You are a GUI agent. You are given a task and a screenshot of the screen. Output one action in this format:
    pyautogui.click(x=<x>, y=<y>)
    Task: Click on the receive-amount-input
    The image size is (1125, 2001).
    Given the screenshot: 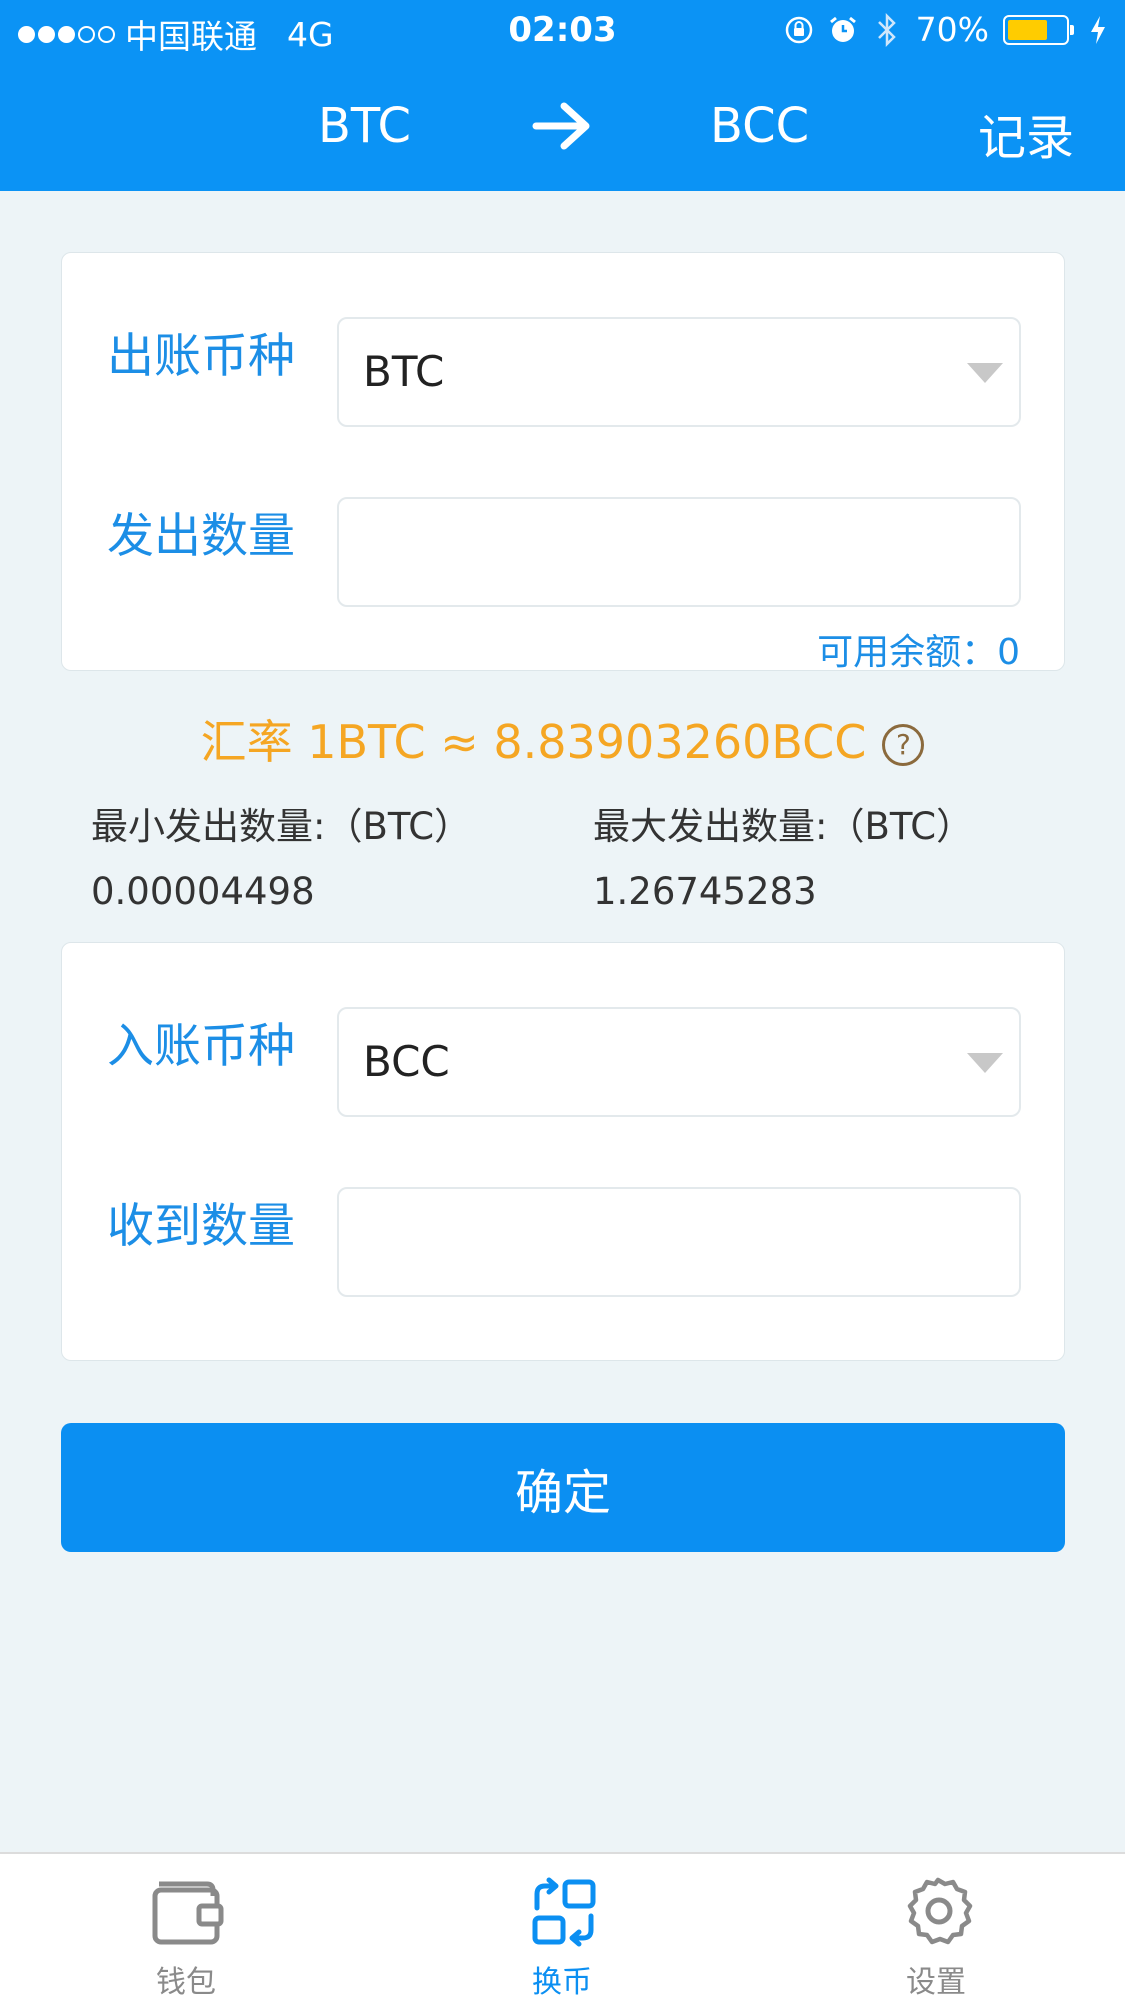 What is the action you would take?
    pyautogui.click(x=679, y=1242)
    